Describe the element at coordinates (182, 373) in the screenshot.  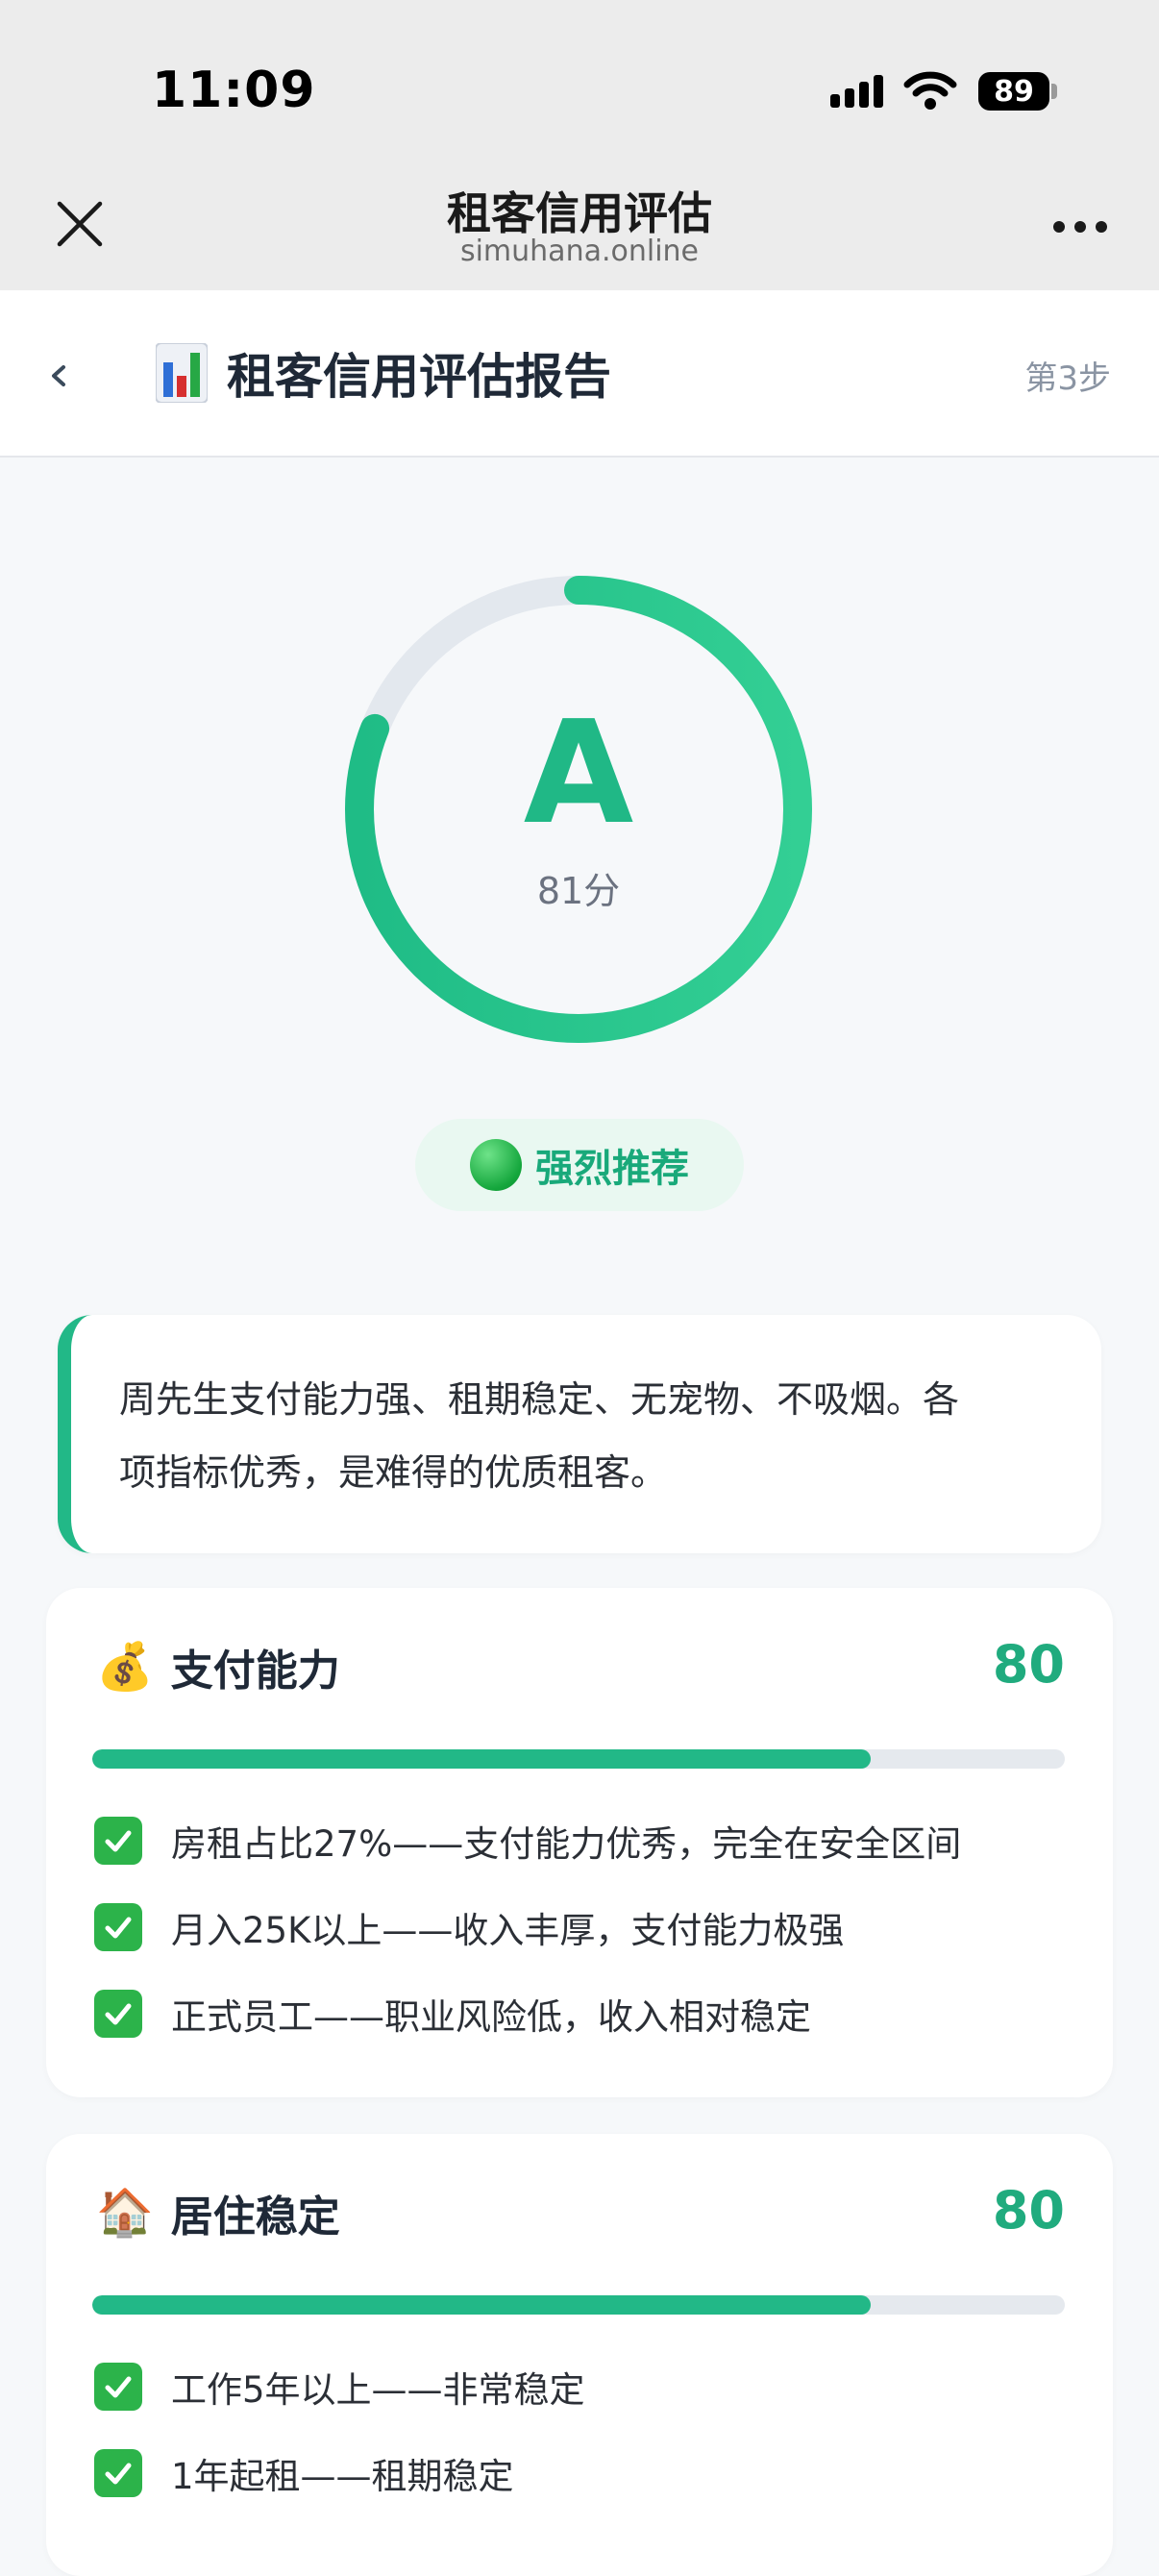
I see `bar-chart-icon` at that location.